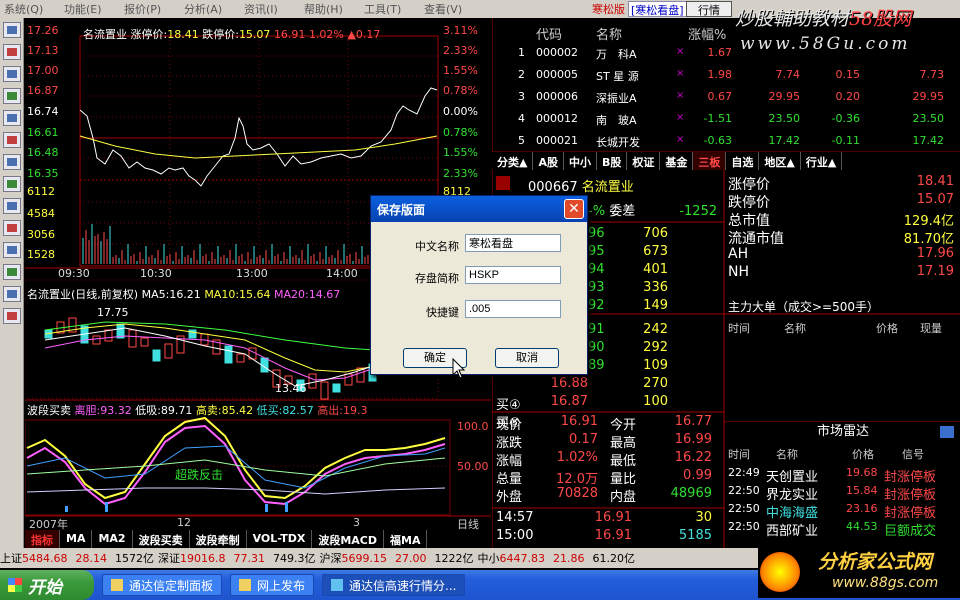  Describe the element at coordinates (596, 251) in the screenshot. I see `sell-price: 95` at that location.